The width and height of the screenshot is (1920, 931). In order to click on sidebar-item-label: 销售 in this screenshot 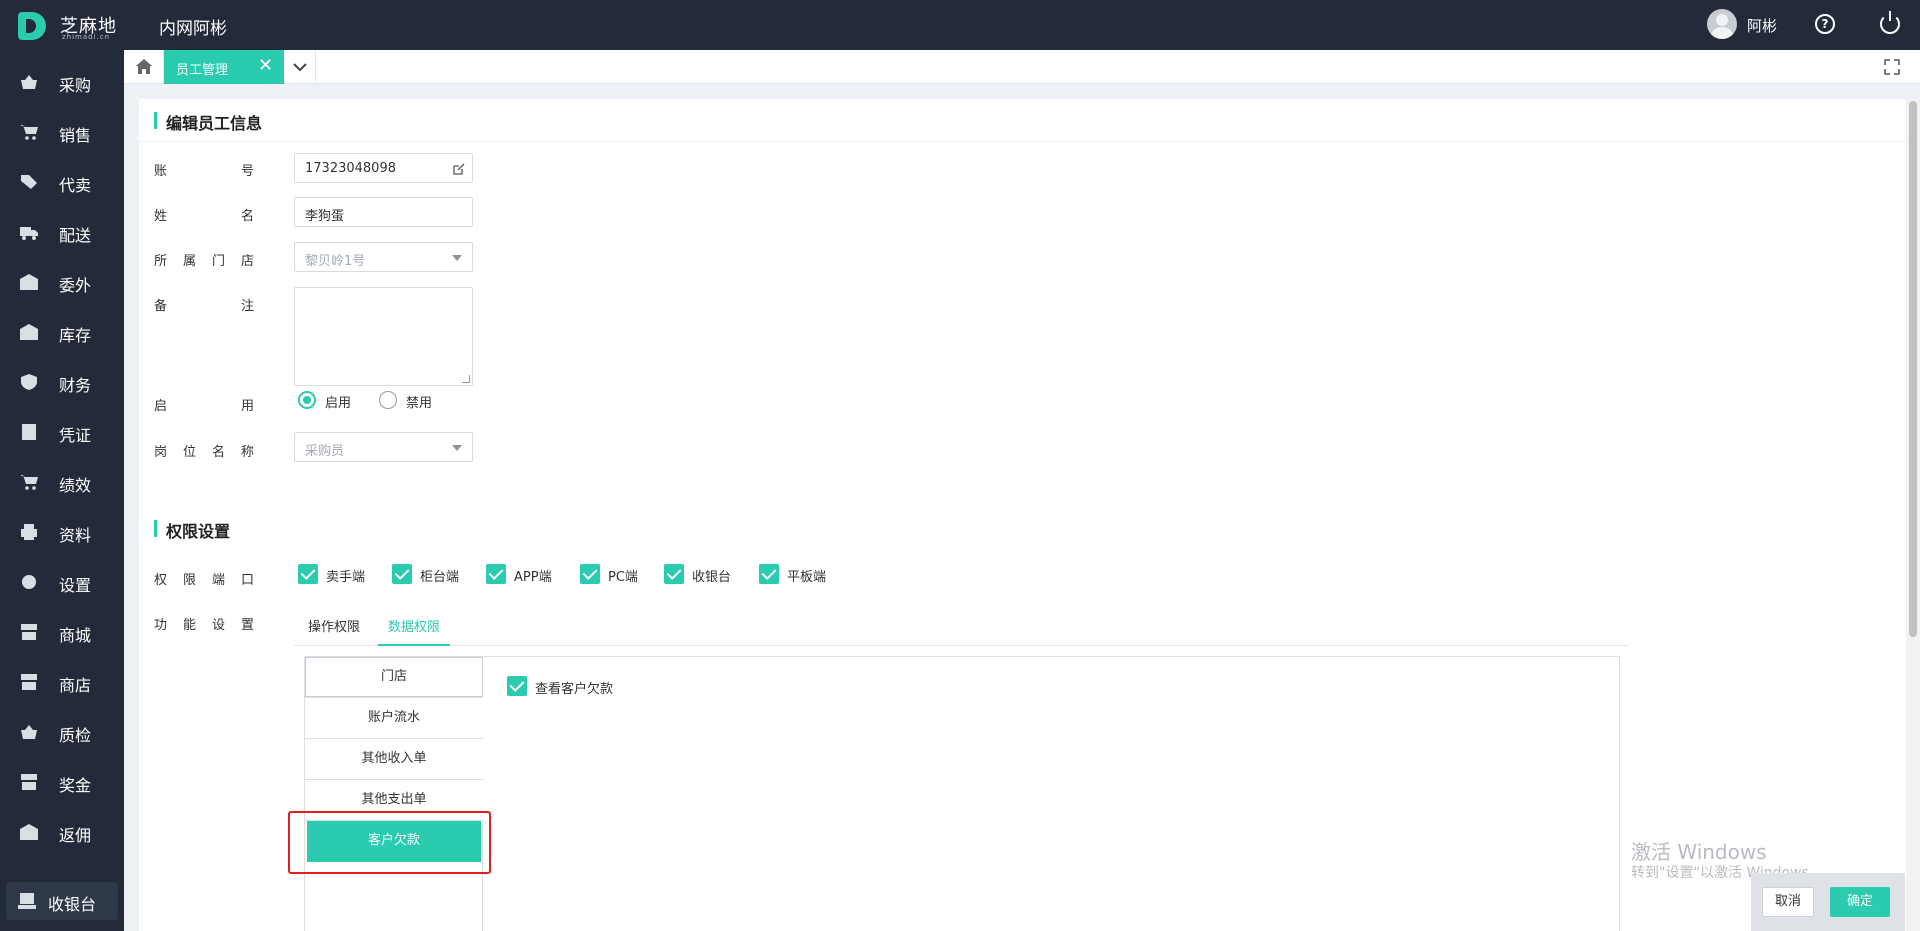, I will do `click(75, 135)`.